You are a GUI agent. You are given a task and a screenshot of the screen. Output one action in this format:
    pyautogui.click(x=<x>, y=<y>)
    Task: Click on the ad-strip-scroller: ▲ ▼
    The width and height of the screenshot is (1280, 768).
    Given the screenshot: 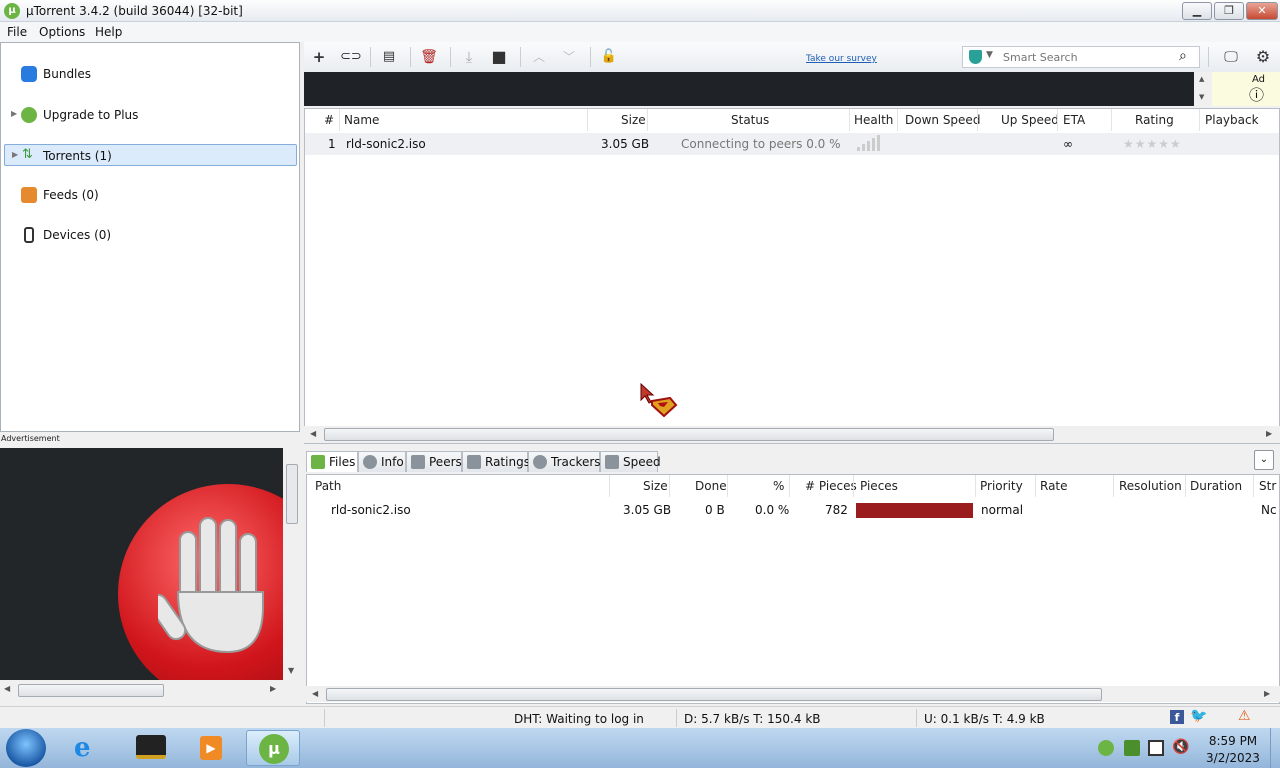 What is the action you would take?
    pyautogui.click(x=1203, y=89)
    